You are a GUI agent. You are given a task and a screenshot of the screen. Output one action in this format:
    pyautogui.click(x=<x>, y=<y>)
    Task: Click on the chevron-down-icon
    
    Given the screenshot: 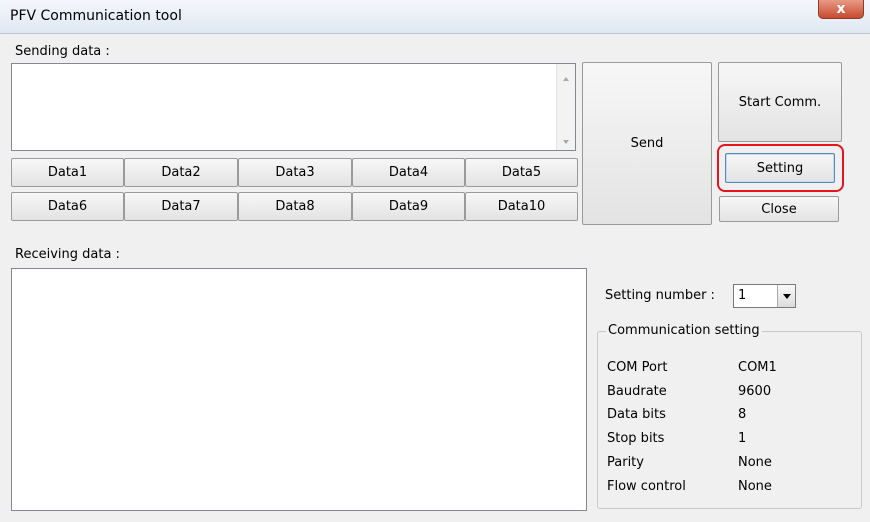 What is the action you would take?
    pyautogui.click(x=787, y=296)
    